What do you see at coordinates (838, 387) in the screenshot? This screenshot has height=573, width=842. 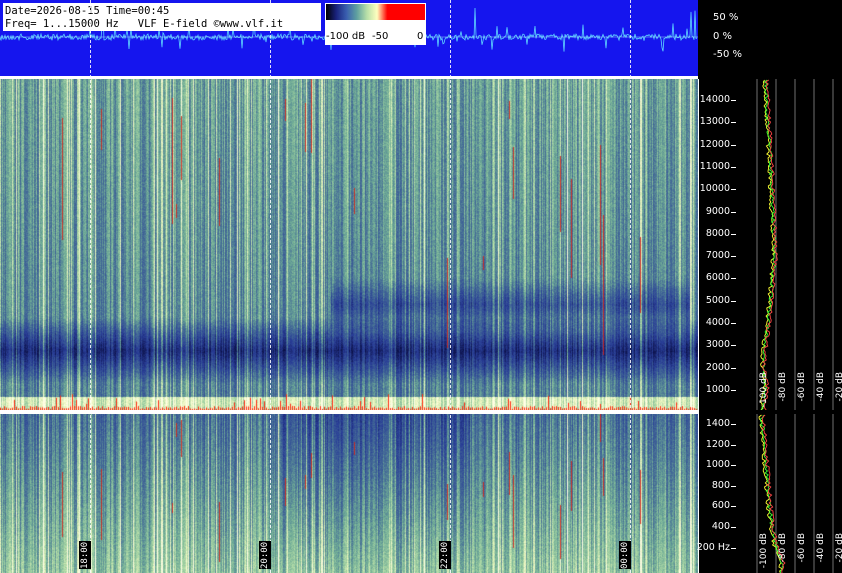 I see `db-label-db_axis_upper-4: -20 dB` at bounding box center [838, 387].